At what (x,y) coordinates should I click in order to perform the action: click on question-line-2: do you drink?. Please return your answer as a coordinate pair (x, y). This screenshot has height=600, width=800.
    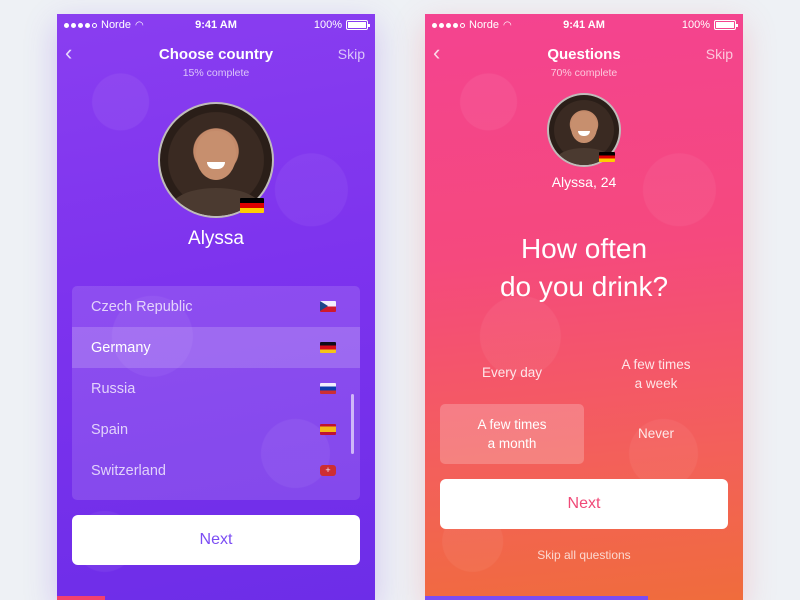
    Looking at the image, I should click on (584, 286).